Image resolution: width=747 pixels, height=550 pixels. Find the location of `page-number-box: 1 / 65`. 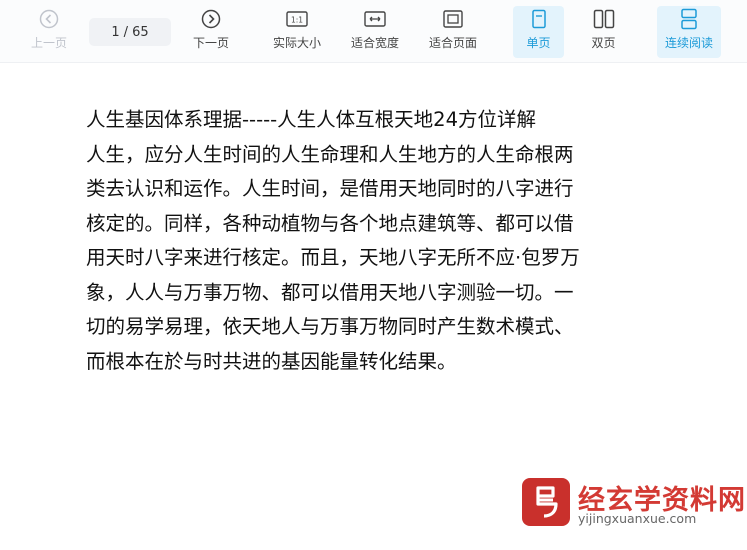

page-number-box: 1 / 65 is located at coordinates (130, 32).